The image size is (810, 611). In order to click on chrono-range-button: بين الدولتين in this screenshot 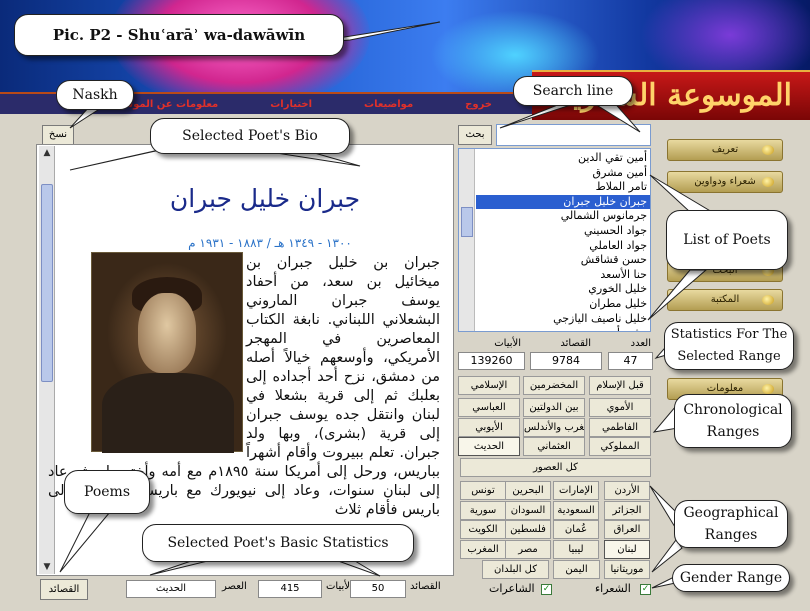, I will do `click(554, 407)`.